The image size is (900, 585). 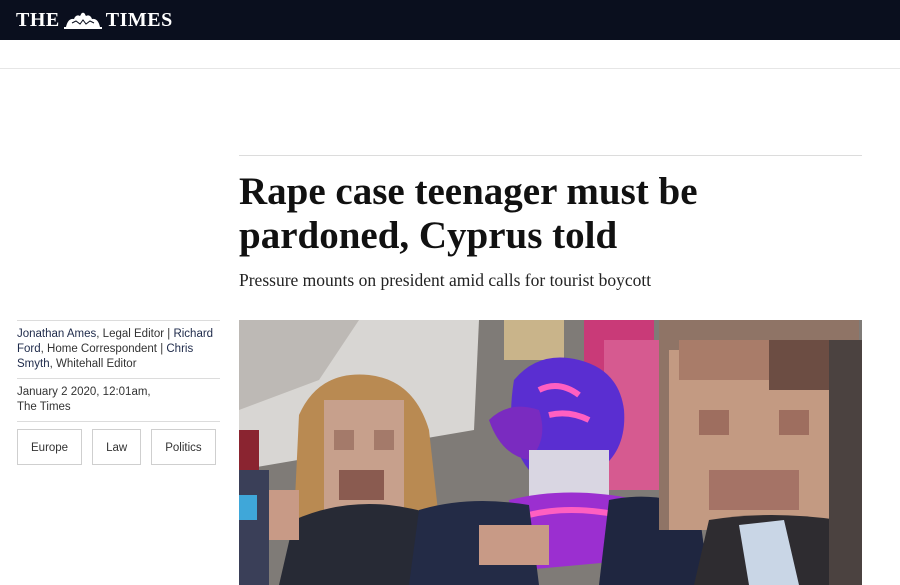 What do you see at coordinates (118, 421) in the screenshot?
I see `sidebar-divider` at bounding box center [118, 421].